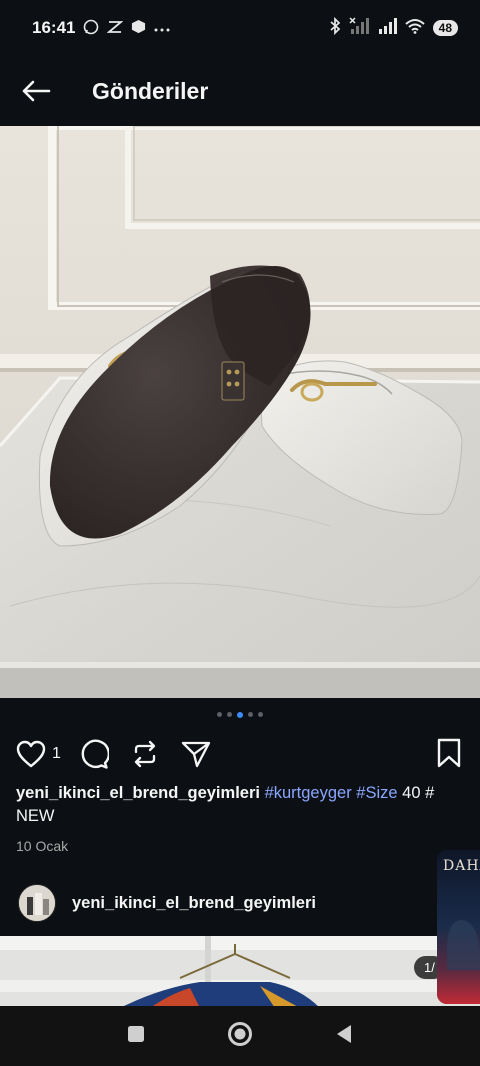 The image size is (480, 1066). I want to click on caption-username: yeni_ikinci_el_brend_geyimleri, so click(138, 793).